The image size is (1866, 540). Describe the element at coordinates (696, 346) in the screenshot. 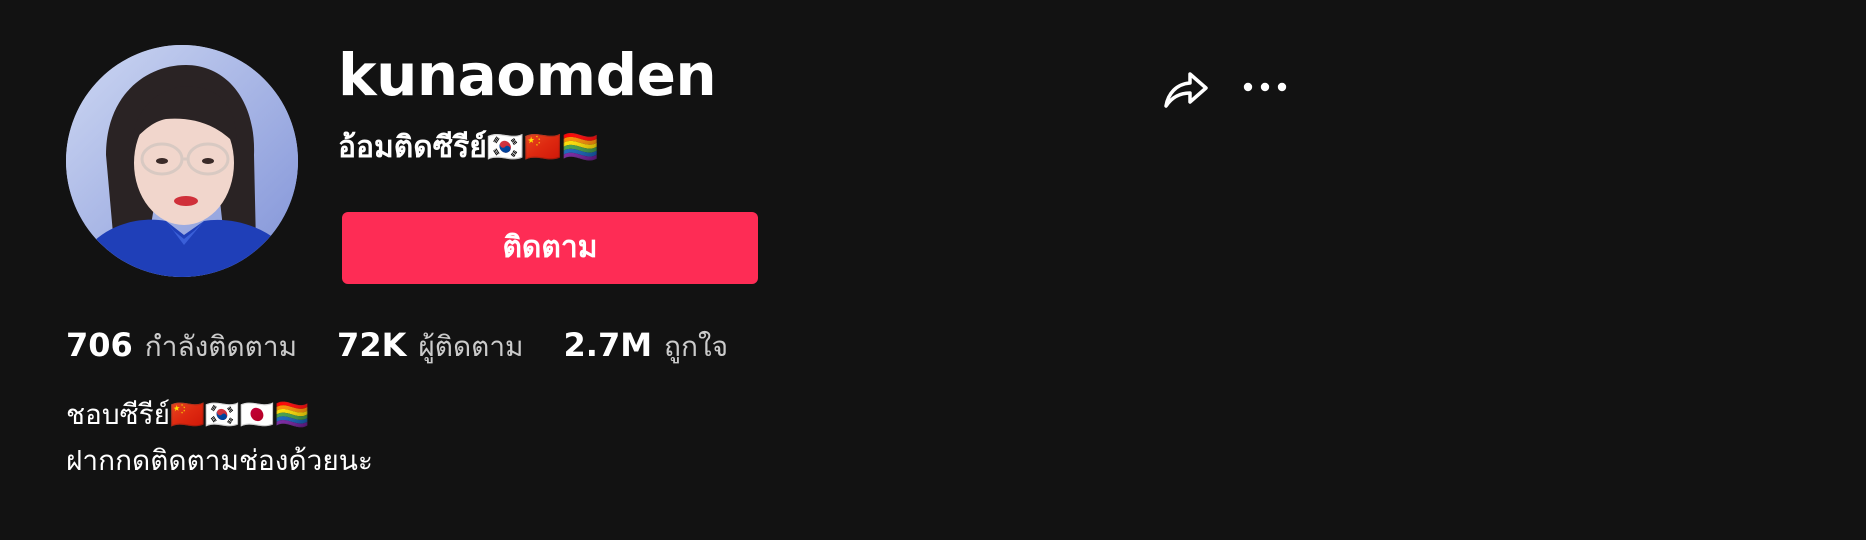

I see `stat-label: ถูกใจ` at that location.